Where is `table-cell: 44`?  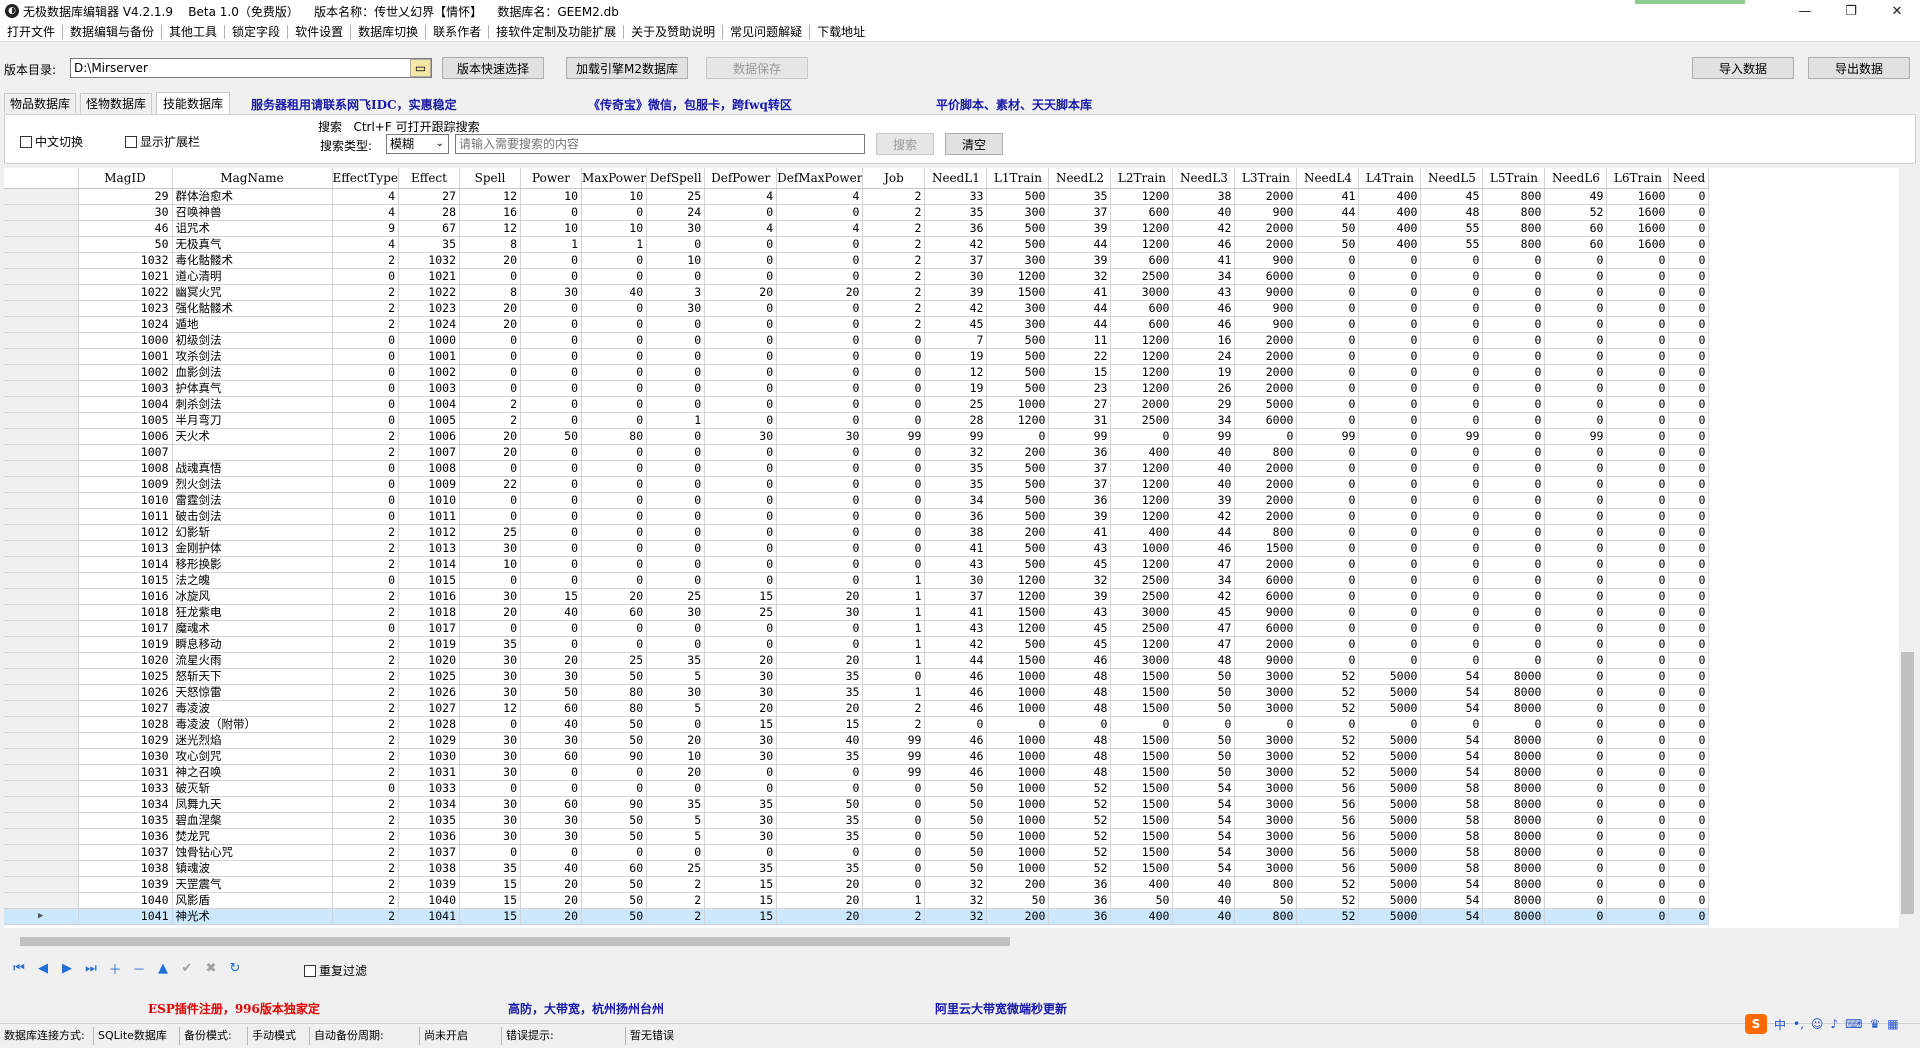 table-cell: 44 is located at coordinates (1080, 308).